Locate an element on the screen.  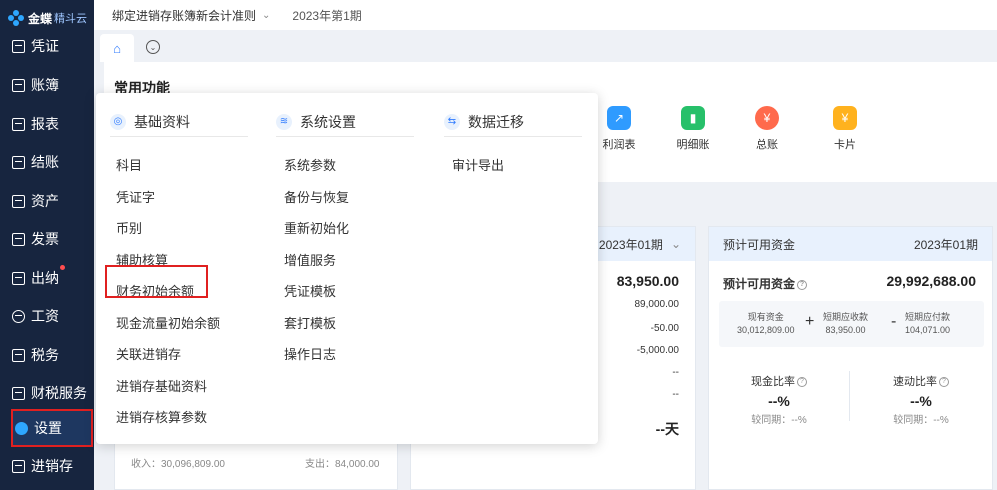
brand-sub: 精斗云 is located at coordinates (71, 19).